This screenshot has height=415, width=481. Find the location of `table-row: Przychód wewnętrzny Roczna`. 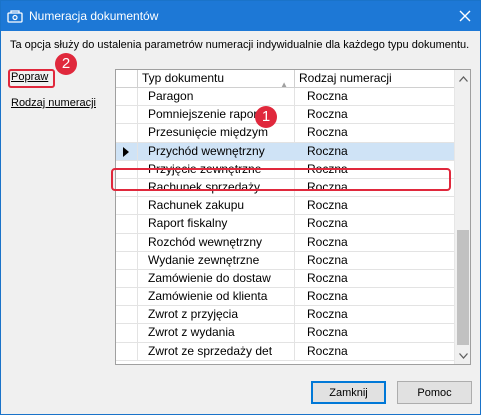

table-row: Przychód wewnętrzny Roczna is located at coordinates (285, 151).